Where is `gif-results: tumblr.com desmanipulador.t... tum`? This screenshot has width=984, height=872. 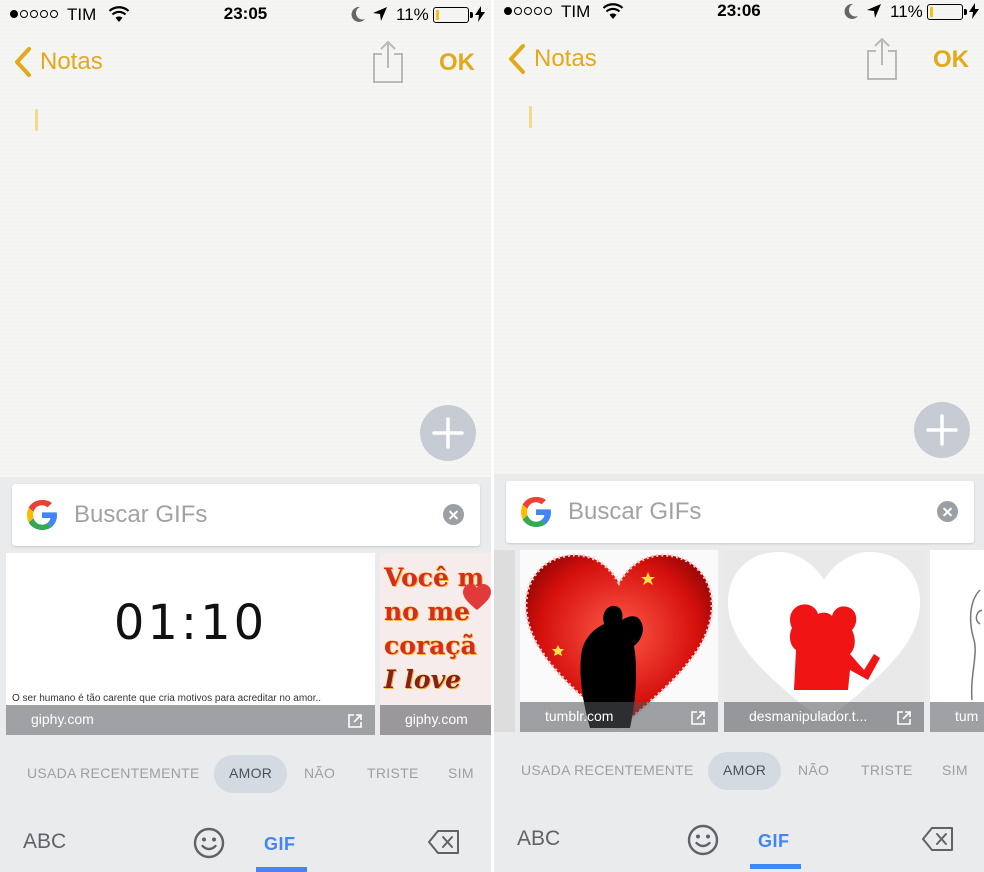
gif-results: tumblr.com desmanipulador.t... tum is located at coordinates (739, 641).